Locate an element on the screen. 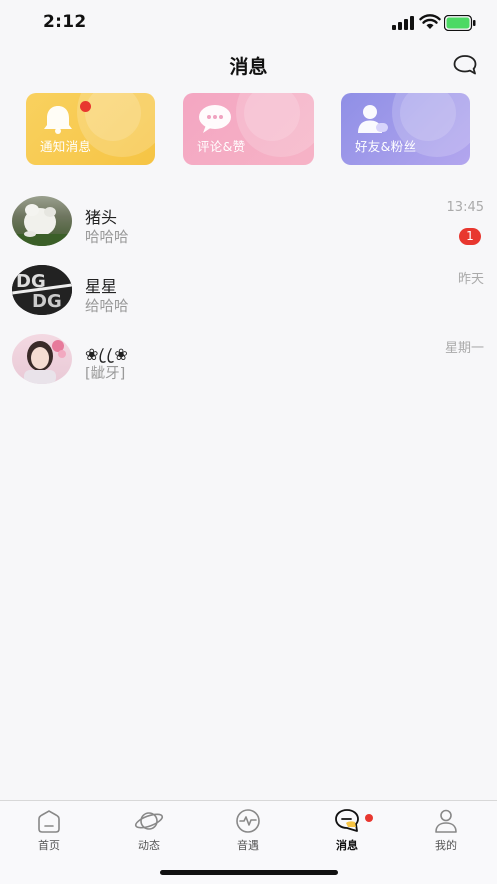 The image size is (497, 884). page-title: 消息 is located at coordinates (248, 67).